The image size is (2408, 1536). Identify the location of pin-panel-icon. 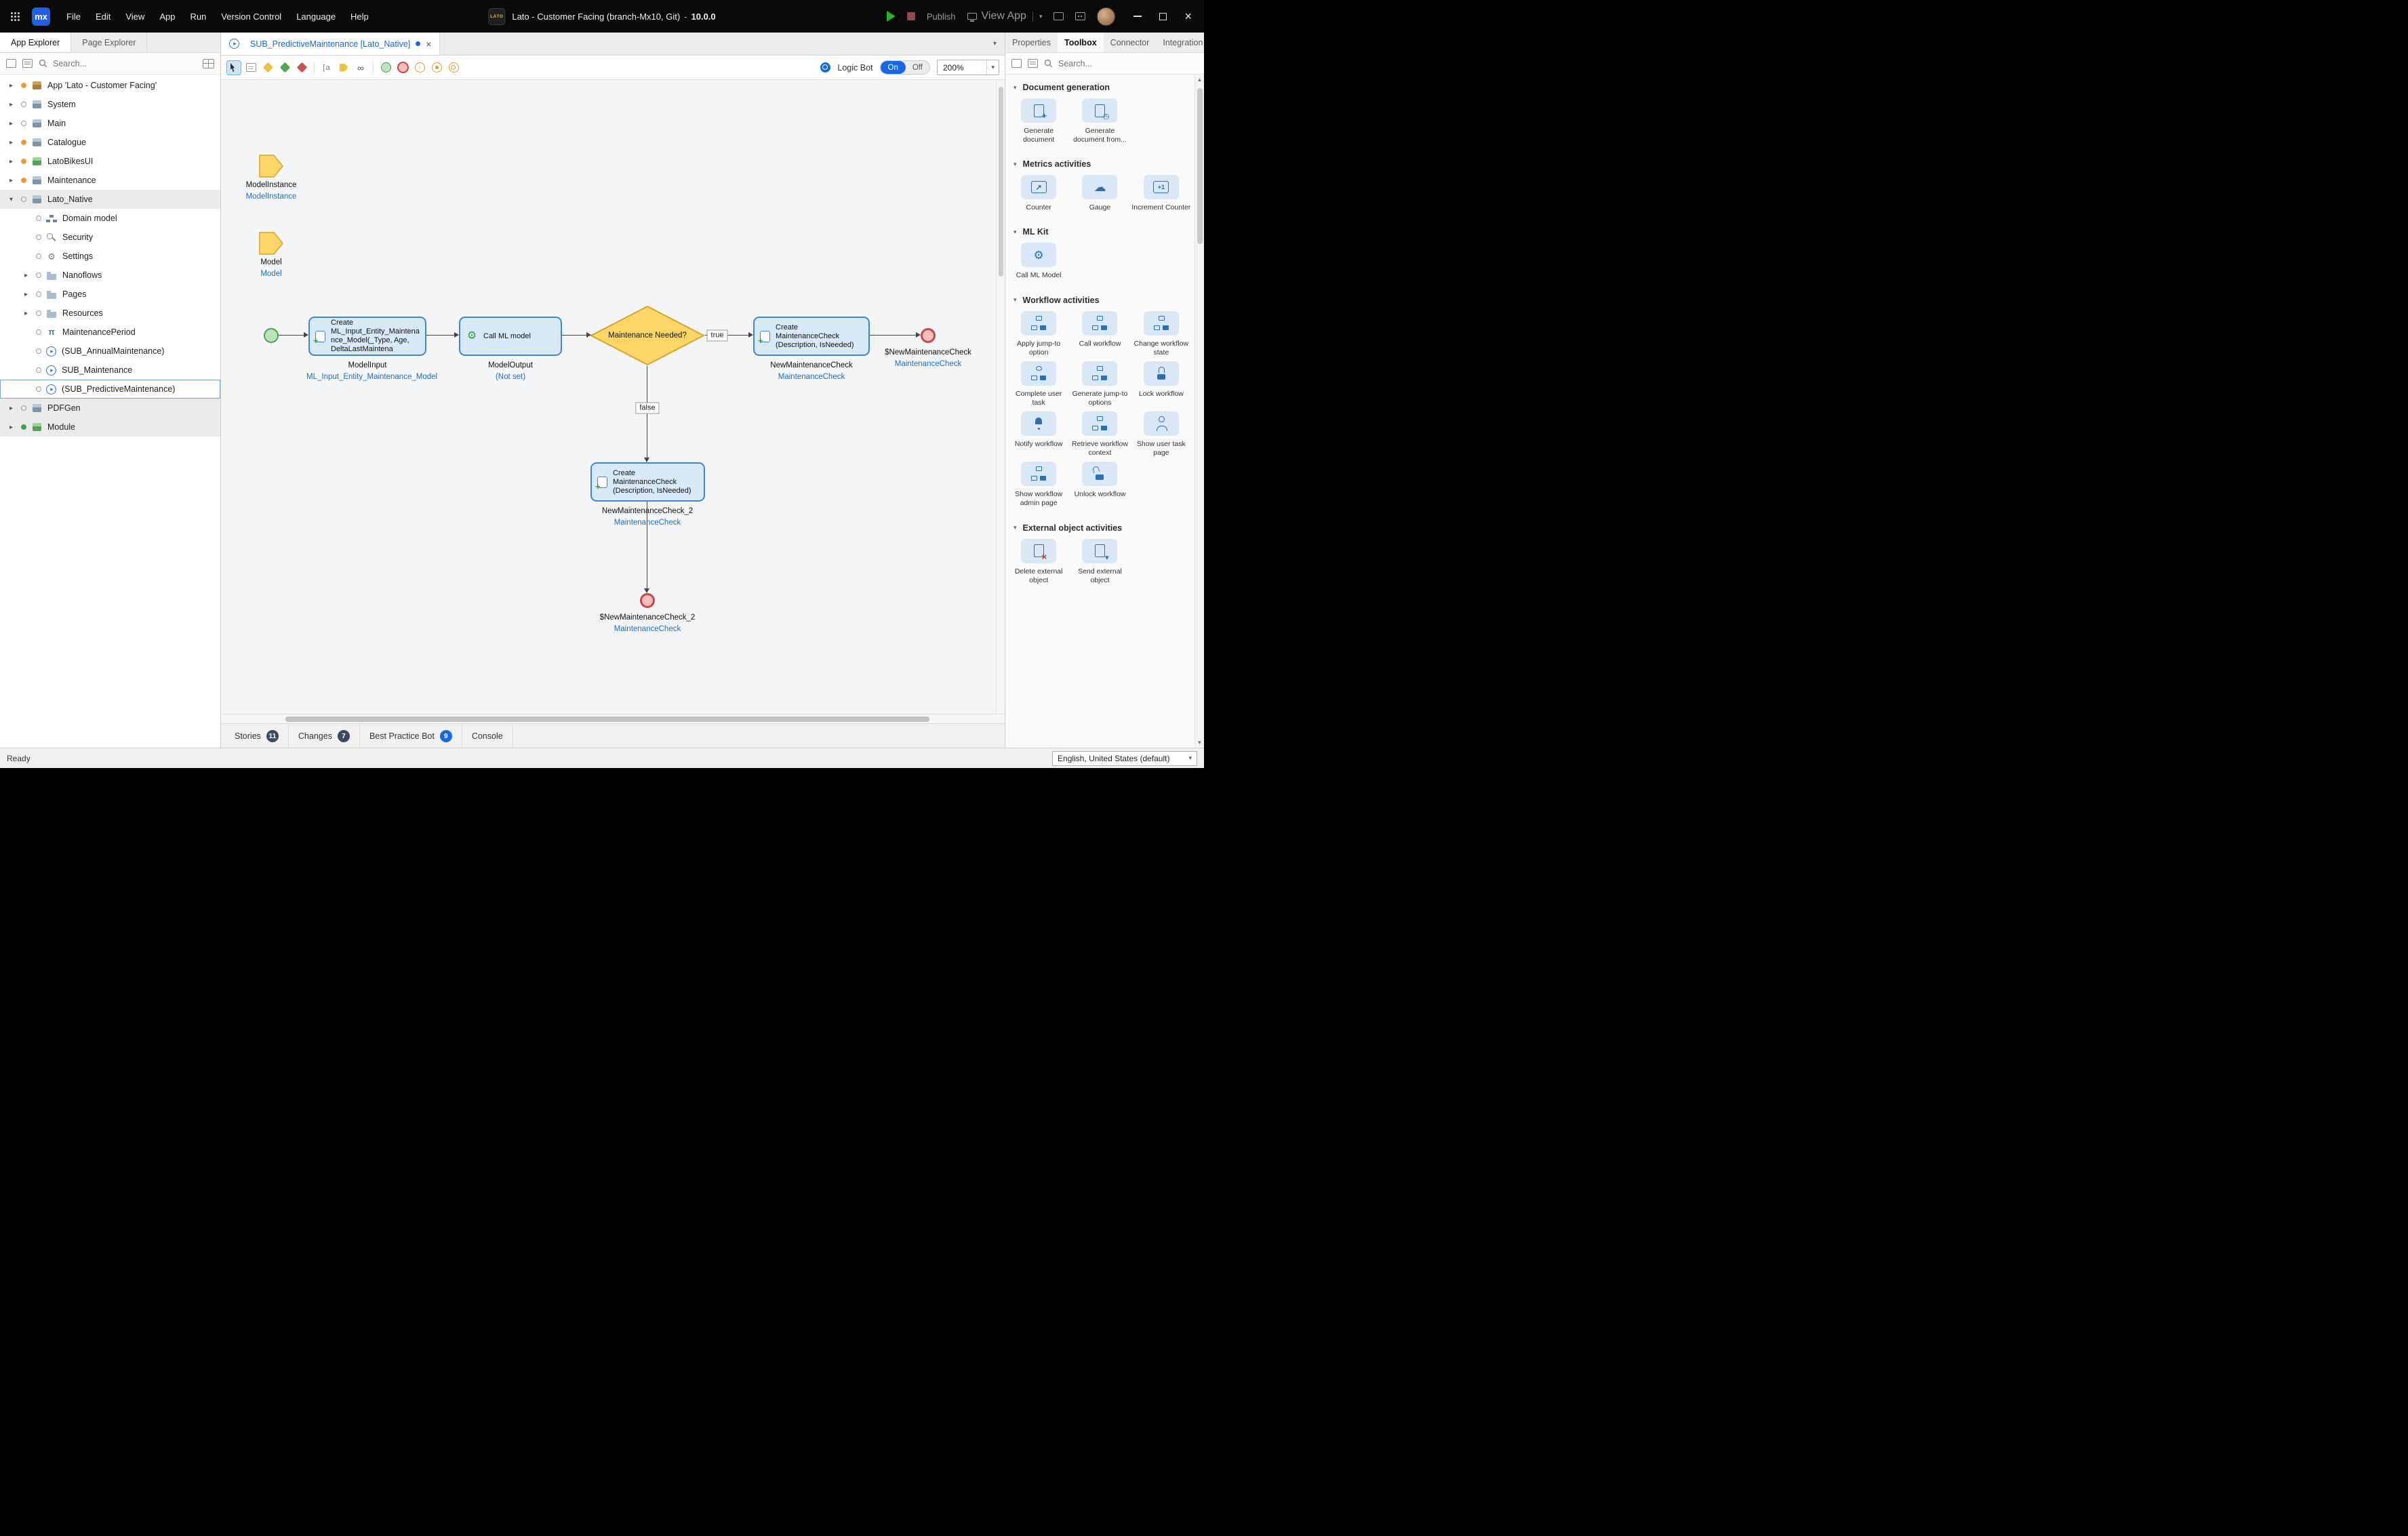
(1033, 64).